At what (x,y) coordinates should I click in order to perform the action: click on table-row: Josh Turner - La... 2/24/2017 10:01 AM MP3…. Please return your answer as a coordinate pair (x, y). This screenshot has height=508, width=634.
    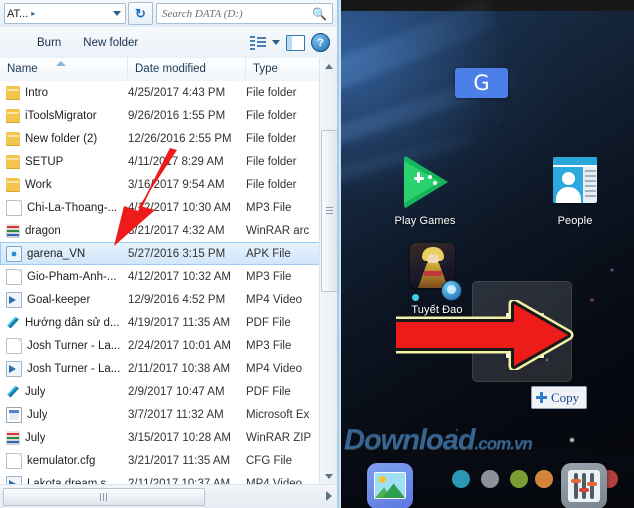
    Looking at the image, I should click on (168, 345).